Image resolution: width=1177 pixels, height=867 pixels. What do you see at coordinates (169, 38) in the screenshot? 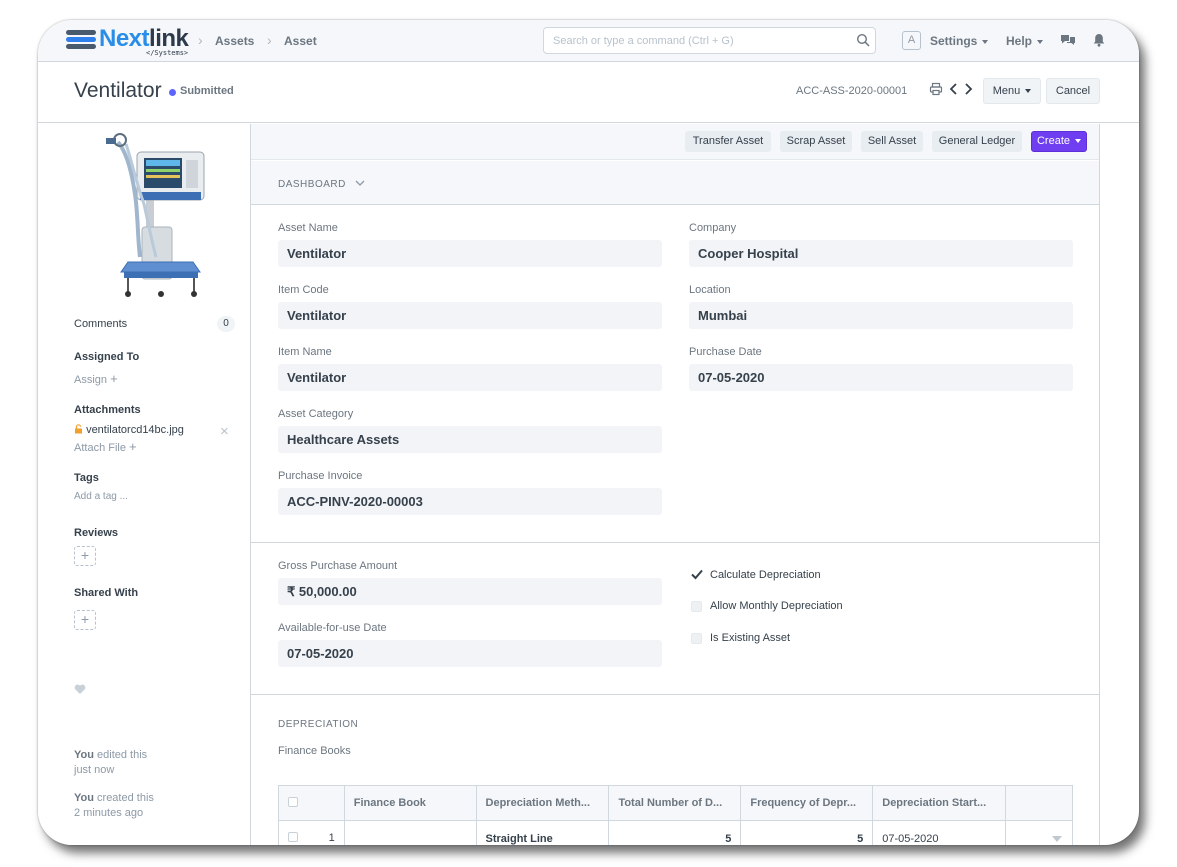
I see `logo-text-accent: link` at bounding box center [169, 38].